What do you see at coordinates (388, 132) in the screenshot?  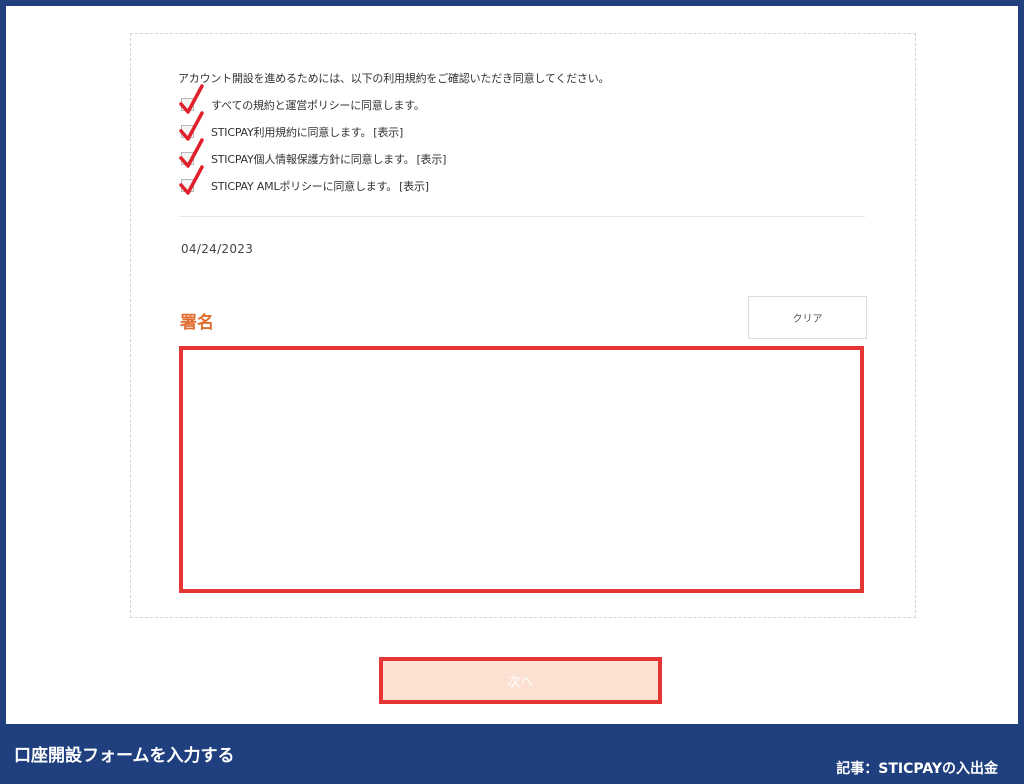 I see `terms-view-link: [表示]` at bounding box center [388, 132].